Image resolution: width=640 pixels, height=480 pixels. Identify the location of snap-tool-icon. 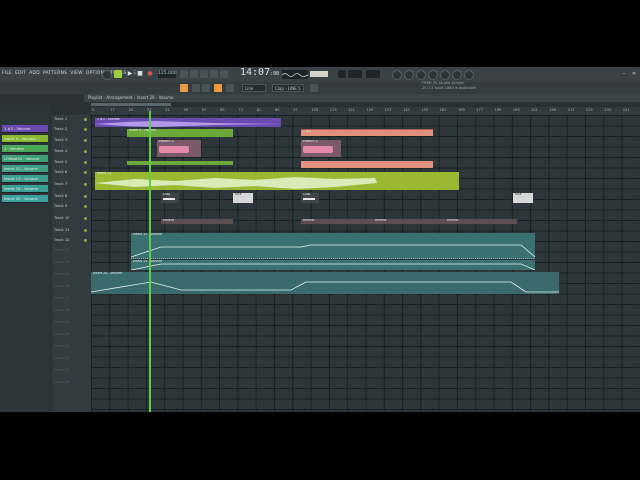
(184, 88).